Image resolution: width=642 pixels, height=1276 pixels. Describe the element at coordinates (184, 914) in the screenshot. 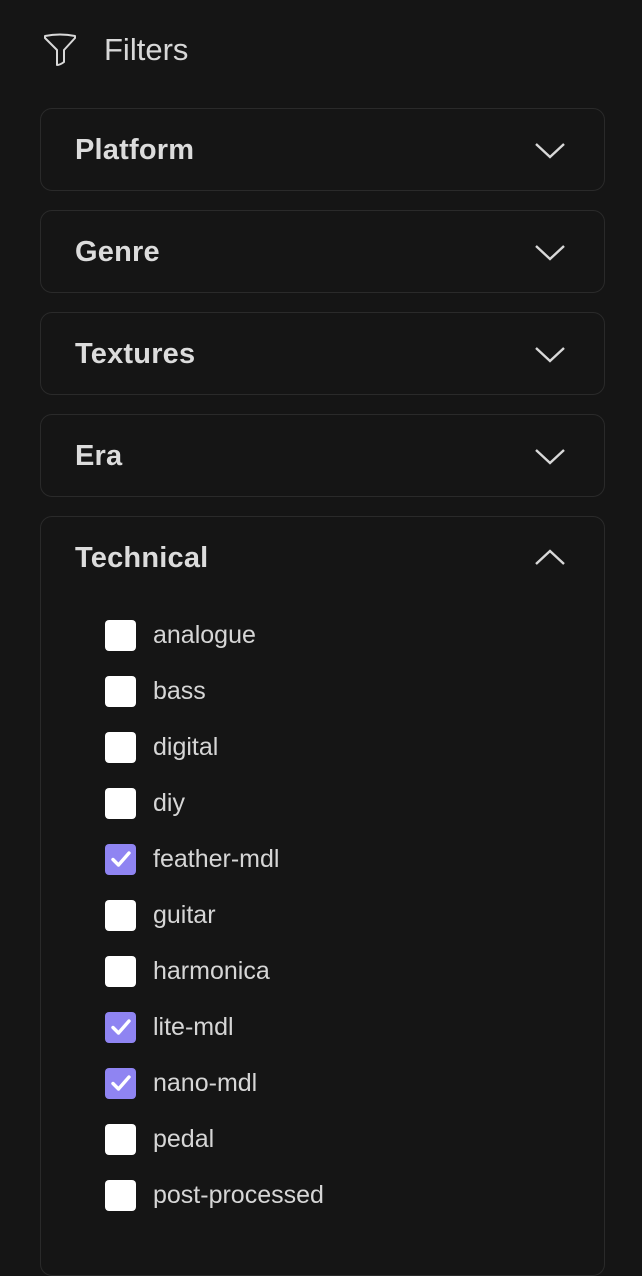

I see `checkbox-label: guitar` at that location.